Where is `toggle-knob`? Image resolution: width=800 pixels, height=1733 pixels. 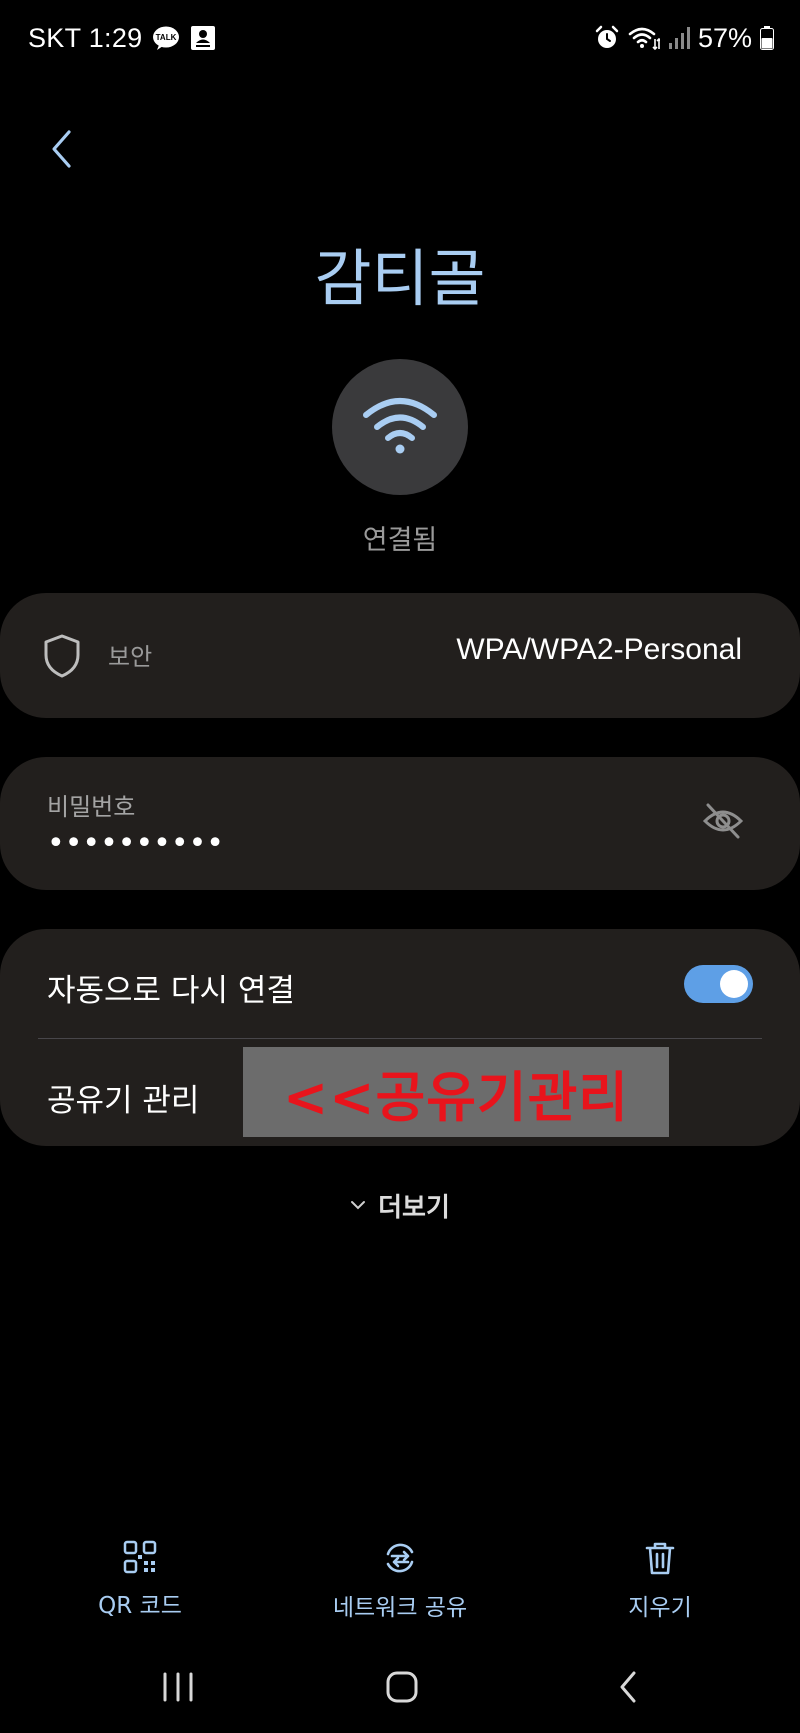 toggle-knob is located at coordinates (734, 984).